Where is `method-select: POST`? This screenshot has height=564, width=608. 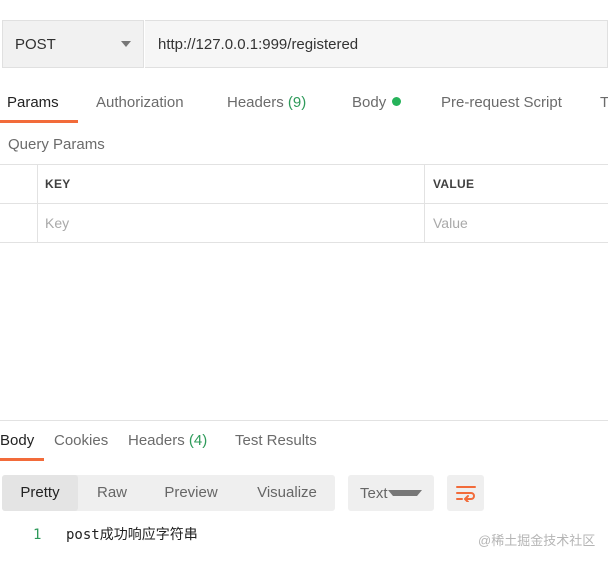
method-select: POST is located at coordinates (73, 44).